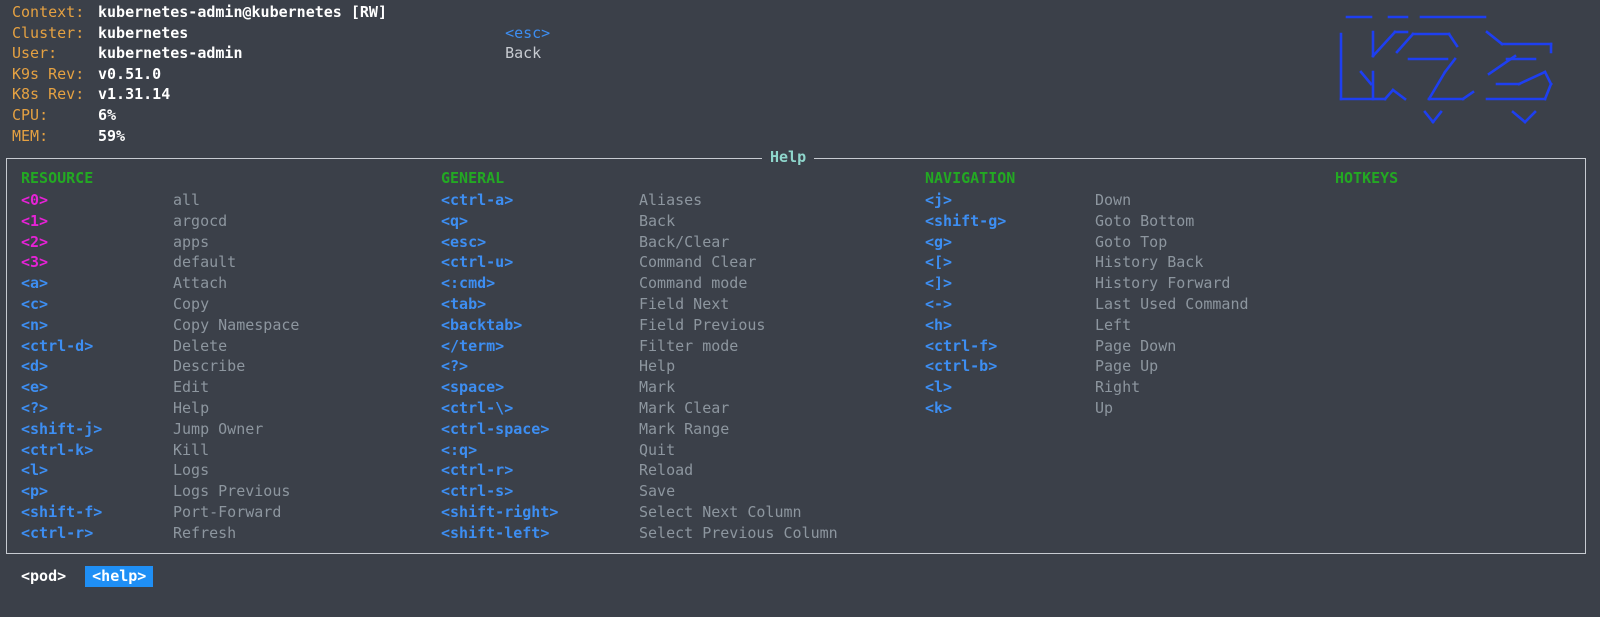 The width and height of the screenshot is (1600, 617). Describe the element at coordinates (35, 220) in the screenshot. I see `shortcut-key: <1>` at that location.